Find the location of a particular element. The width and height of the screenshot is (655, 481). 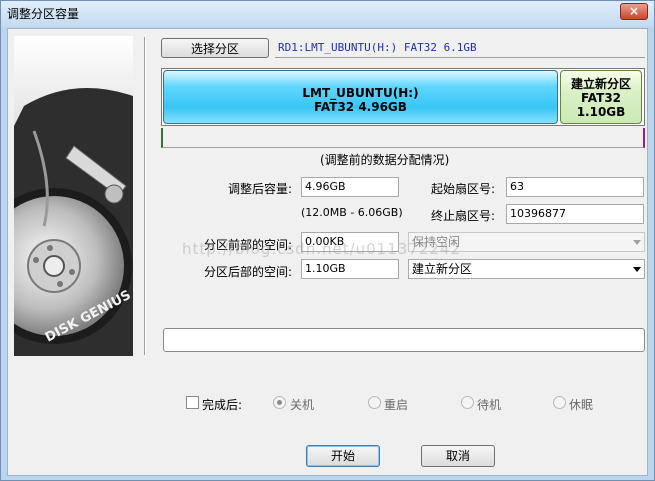

radio-standby-label: 待机 is located at coordinates (489, 405).